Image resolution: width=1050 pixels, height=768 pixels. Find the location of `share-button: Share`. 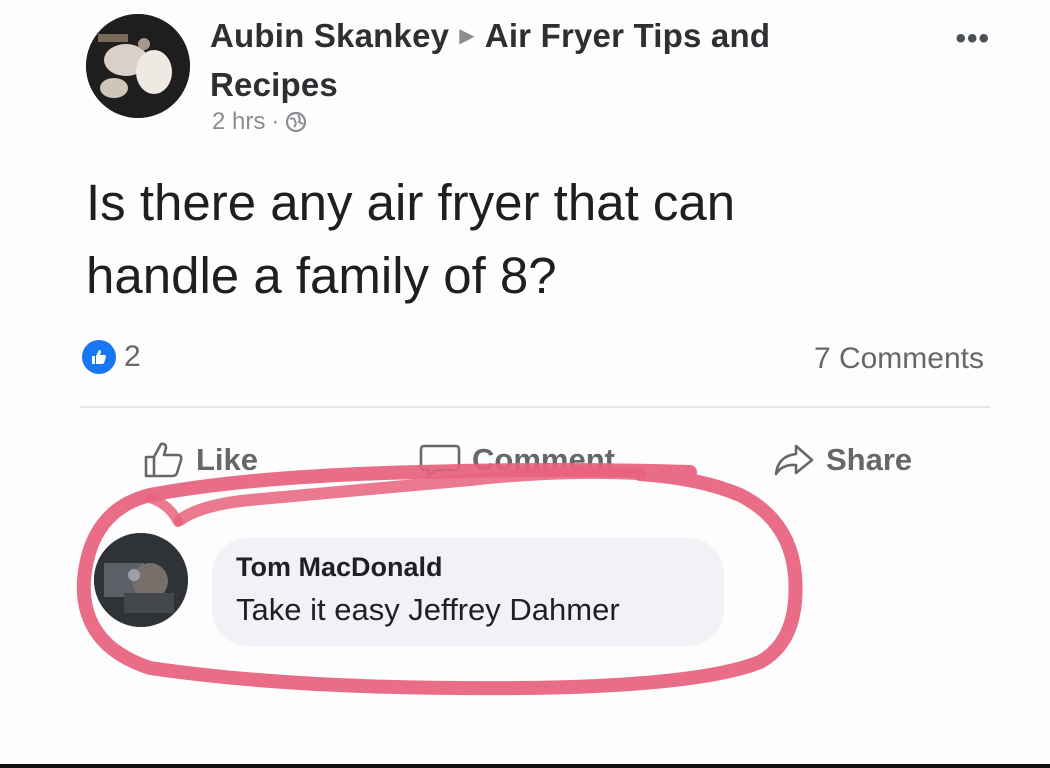

share-button: Share is located at coordinates (842, 460).